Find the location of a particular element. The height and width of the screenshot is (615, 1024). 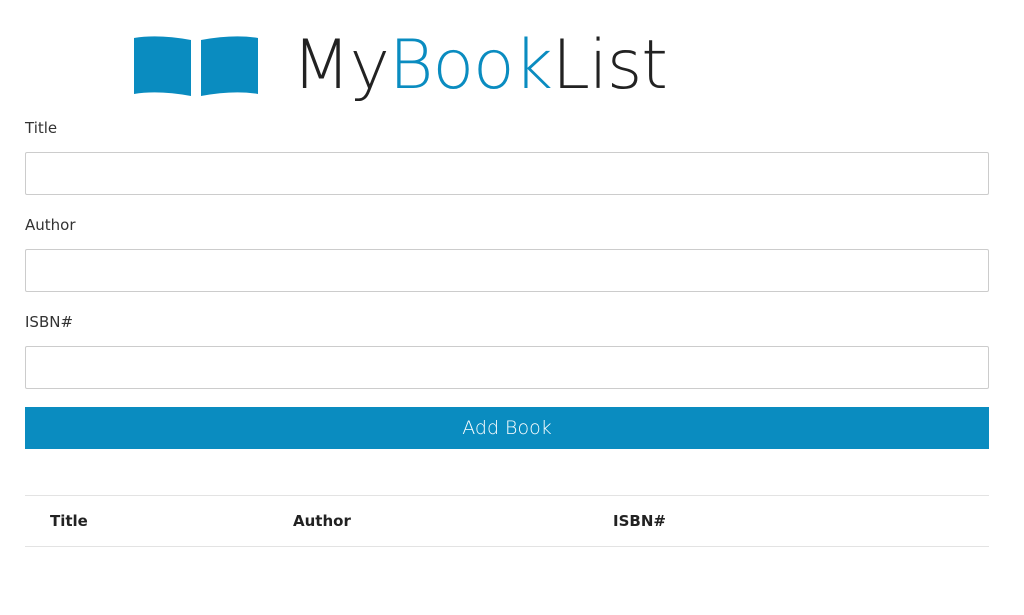

brand-name-accent: Book is located at coordinates (470, 65).